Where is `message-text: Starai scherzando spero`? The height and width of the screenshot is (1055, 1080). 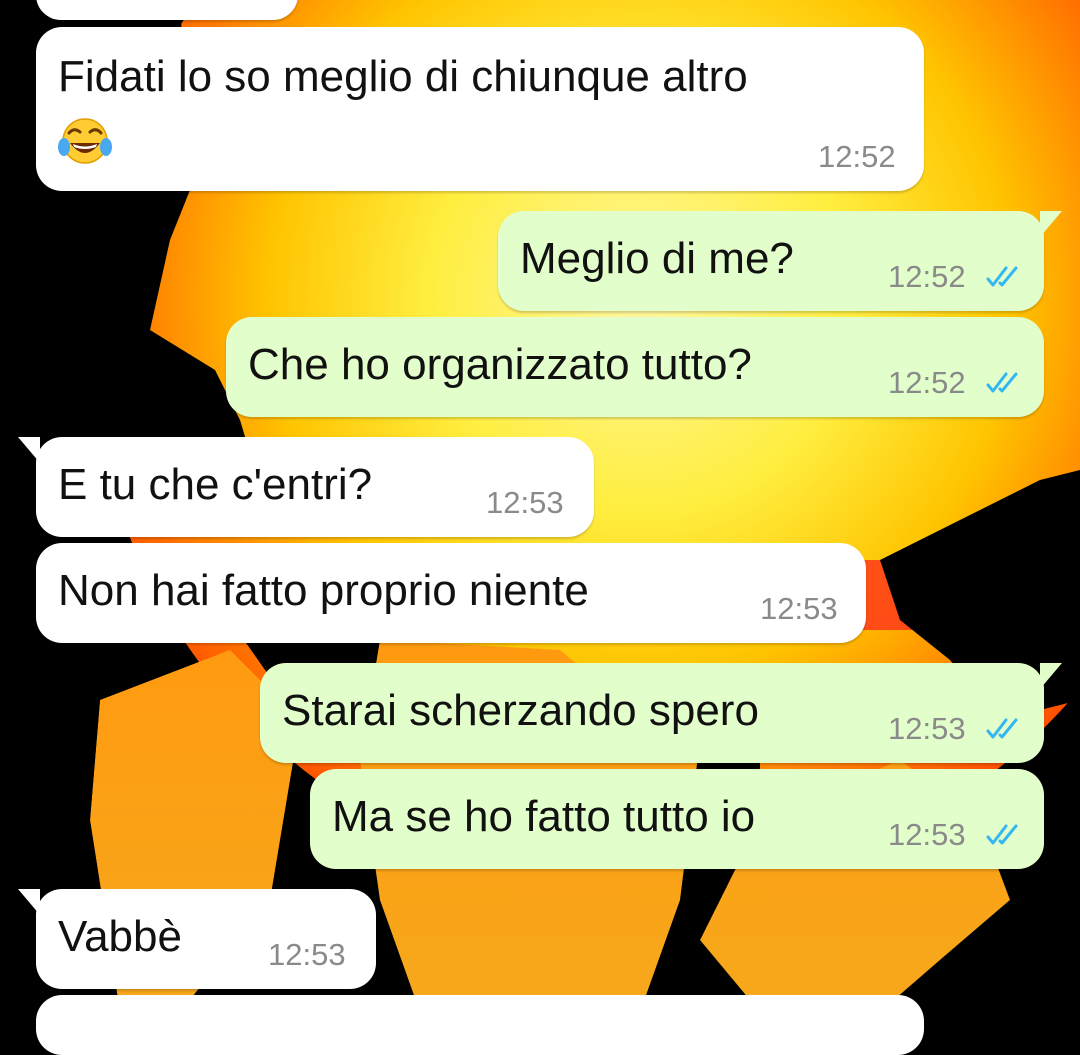 message-text: Starai scherzando spero is located at coordinates (520, 710).